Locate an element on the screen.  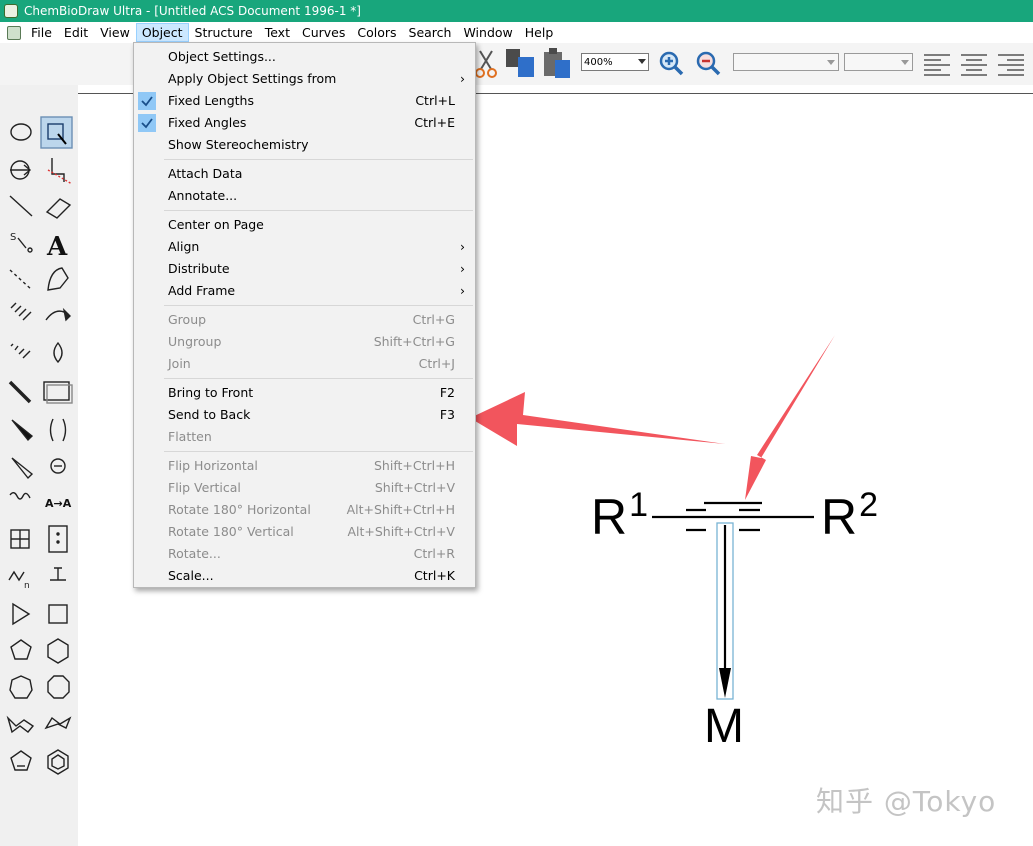
menu-item-group: Group Ctrl+G is located at coordinates (304, 320).